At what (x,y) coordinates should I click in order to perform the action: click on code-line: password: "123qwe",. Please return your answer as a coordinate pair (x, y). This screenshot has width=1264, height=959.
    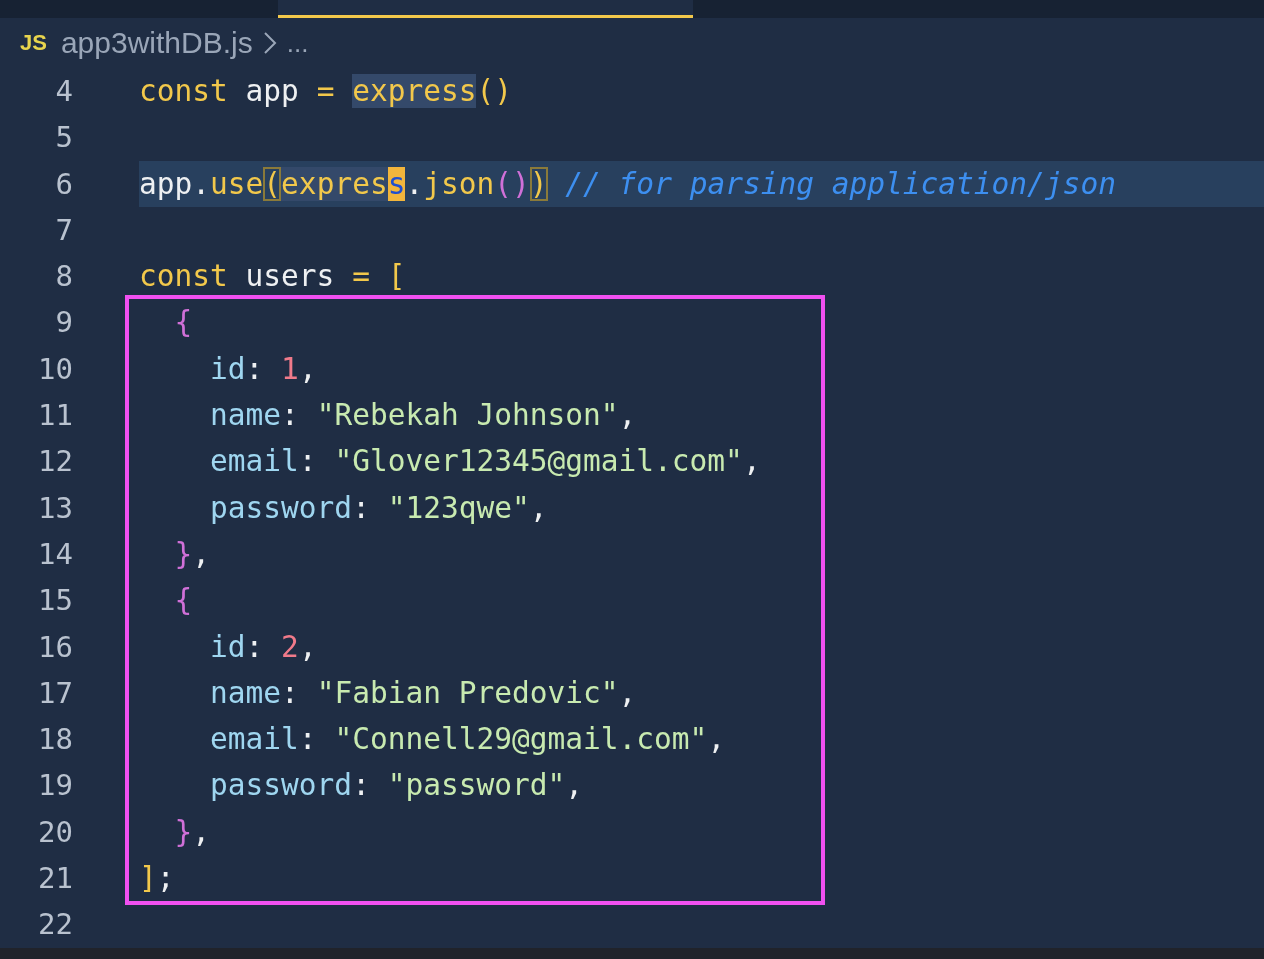
    Looking at the image, I should click on (378, 508).